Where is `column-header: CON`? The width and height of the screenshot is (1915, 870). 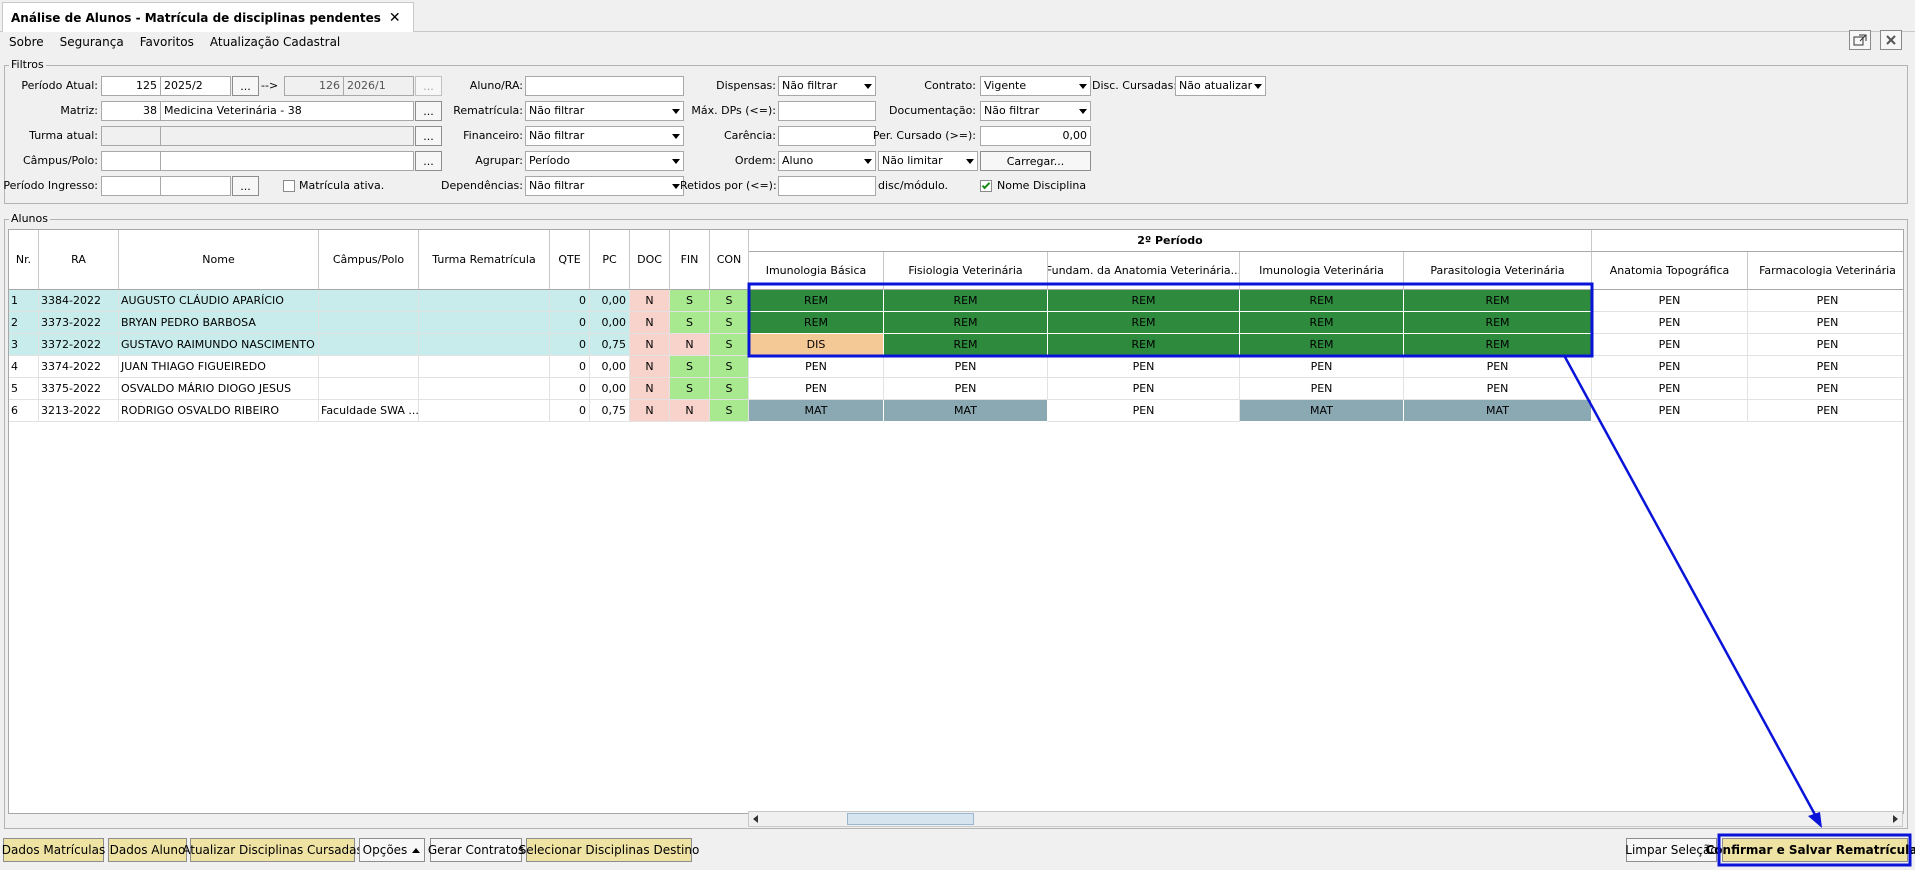 column-header: CON is located at coordinates (729, 260).